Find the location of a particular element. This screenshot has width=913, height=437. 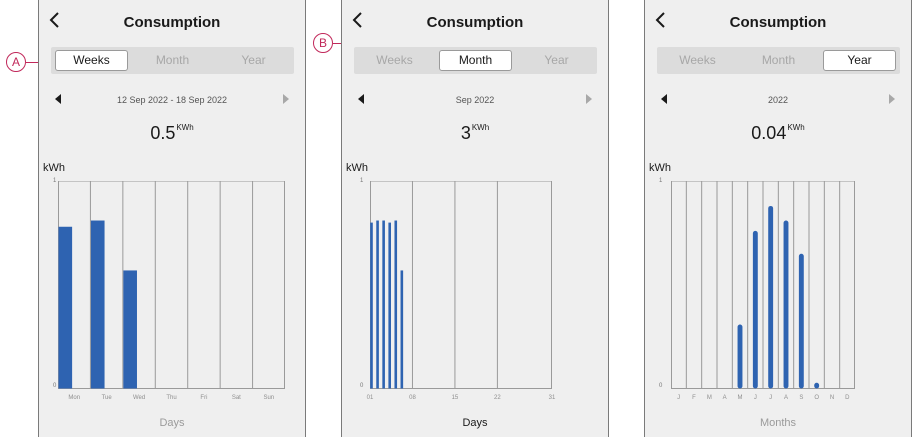

x-tick-label: O is located at coordinates (816, 398).